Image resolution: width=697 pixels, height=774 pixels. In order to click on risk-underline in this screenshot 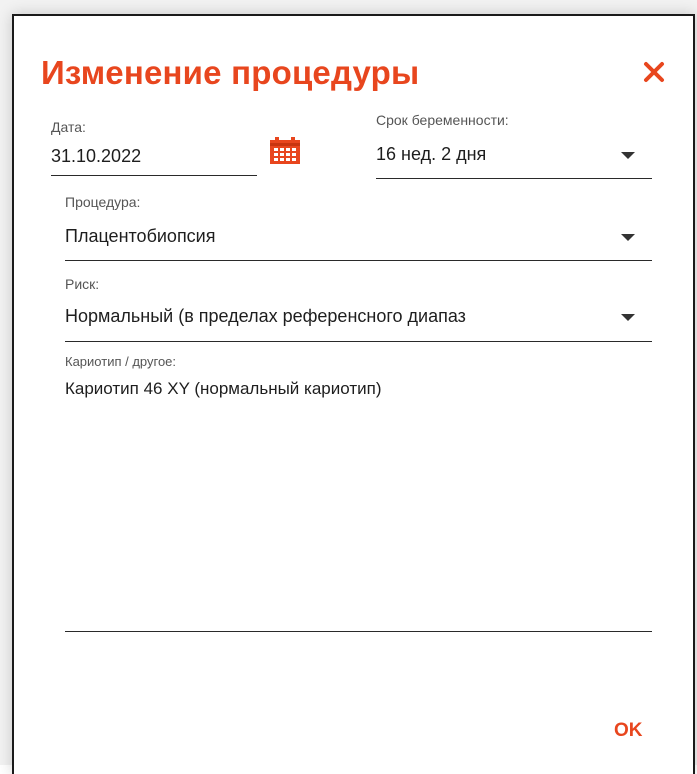, I will do `click(358, 341)`.